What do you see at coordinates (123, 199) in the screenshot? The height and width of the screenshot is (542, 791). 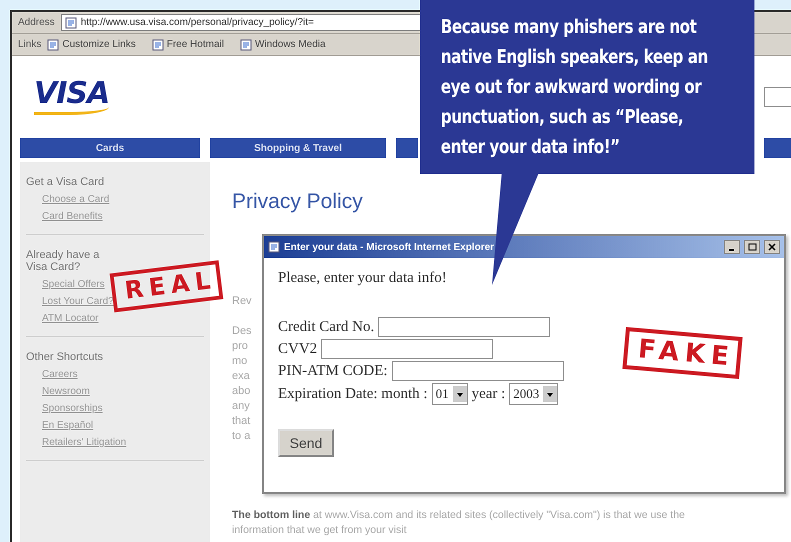 I see `sidebar-link: Choose a Card` at bounding box center [123, 199].